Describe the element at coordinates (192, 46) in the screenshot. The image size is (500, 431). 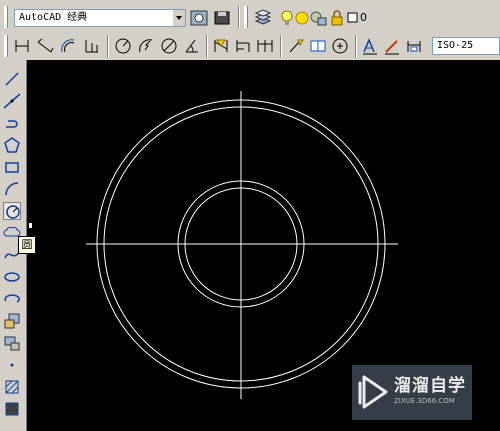
I see `angular-dimension-icon` at that location.